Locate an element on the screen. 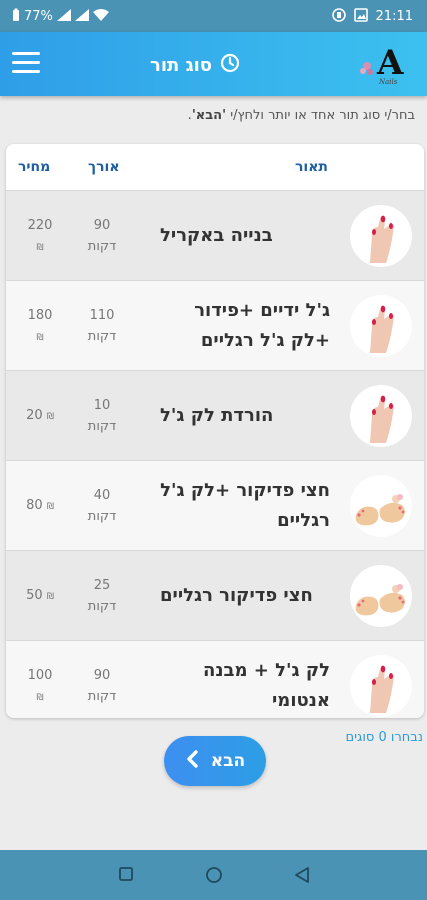 The width and height of the screenshot is (427, 900). next-button: הבא is located at coordinates (215, 761).